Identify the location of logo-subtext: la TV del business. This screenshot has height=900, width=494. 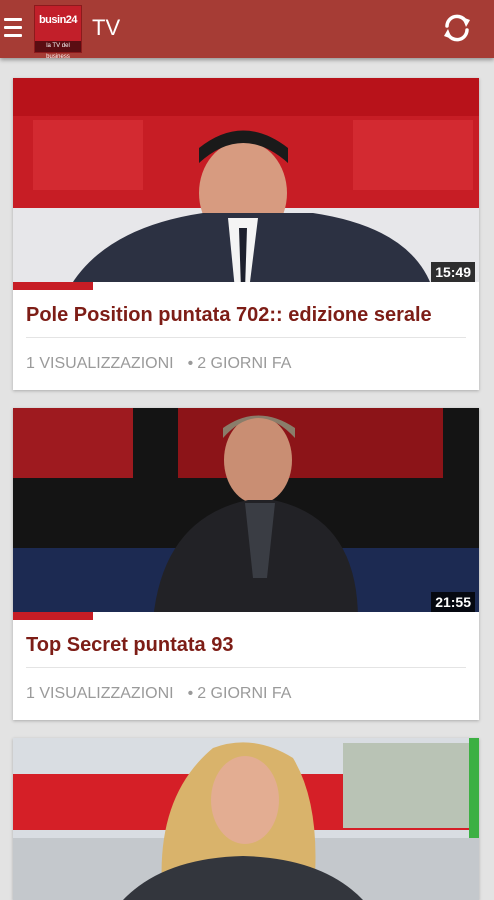
(58, 50).